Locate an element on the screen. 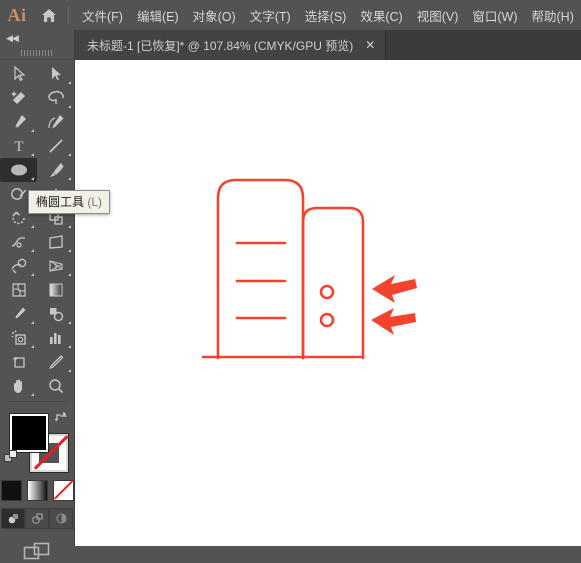  default-fill-stroke-icon is located at coordinates (11, 460).